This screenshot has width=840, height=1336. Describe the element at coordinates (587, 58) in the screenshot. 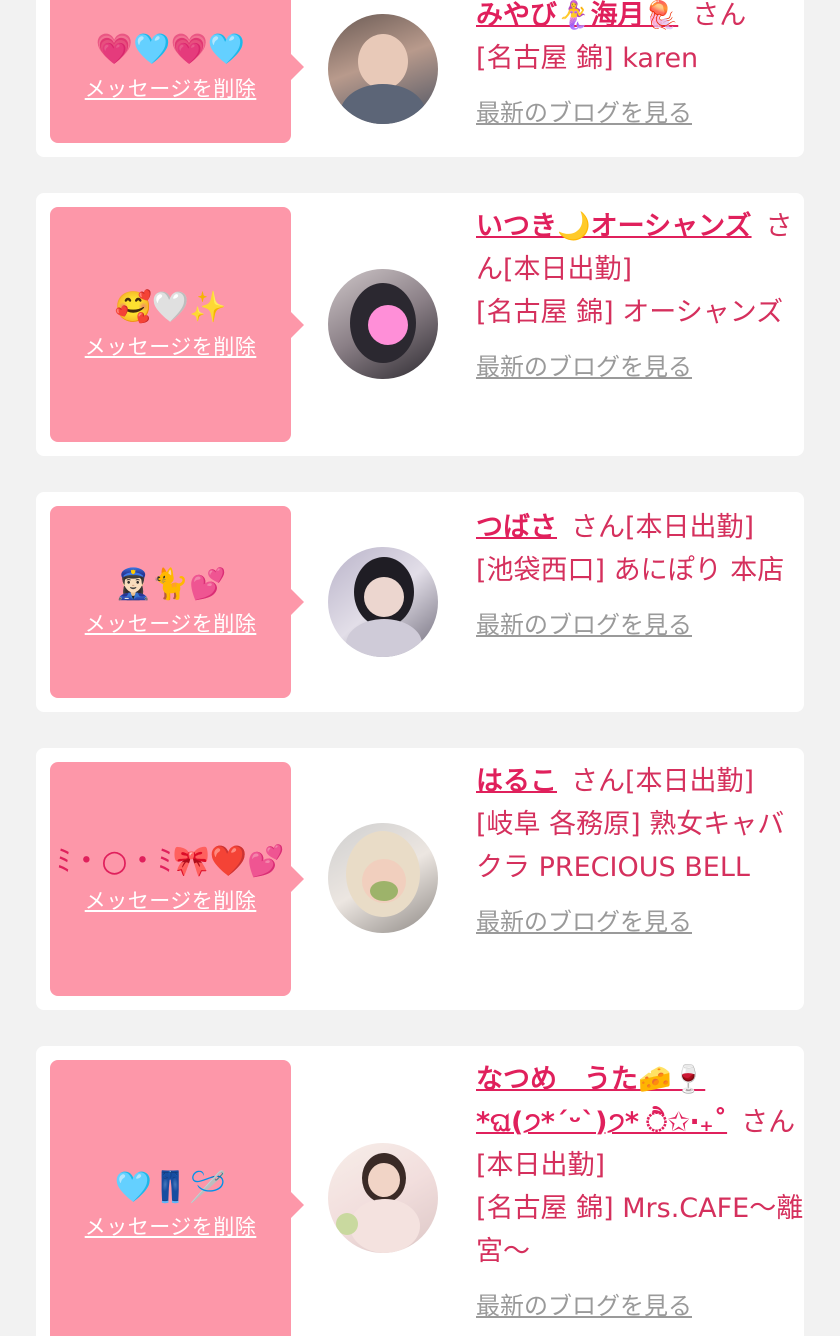

I see `shop-name: [名古屋 錦] karen` at that location.